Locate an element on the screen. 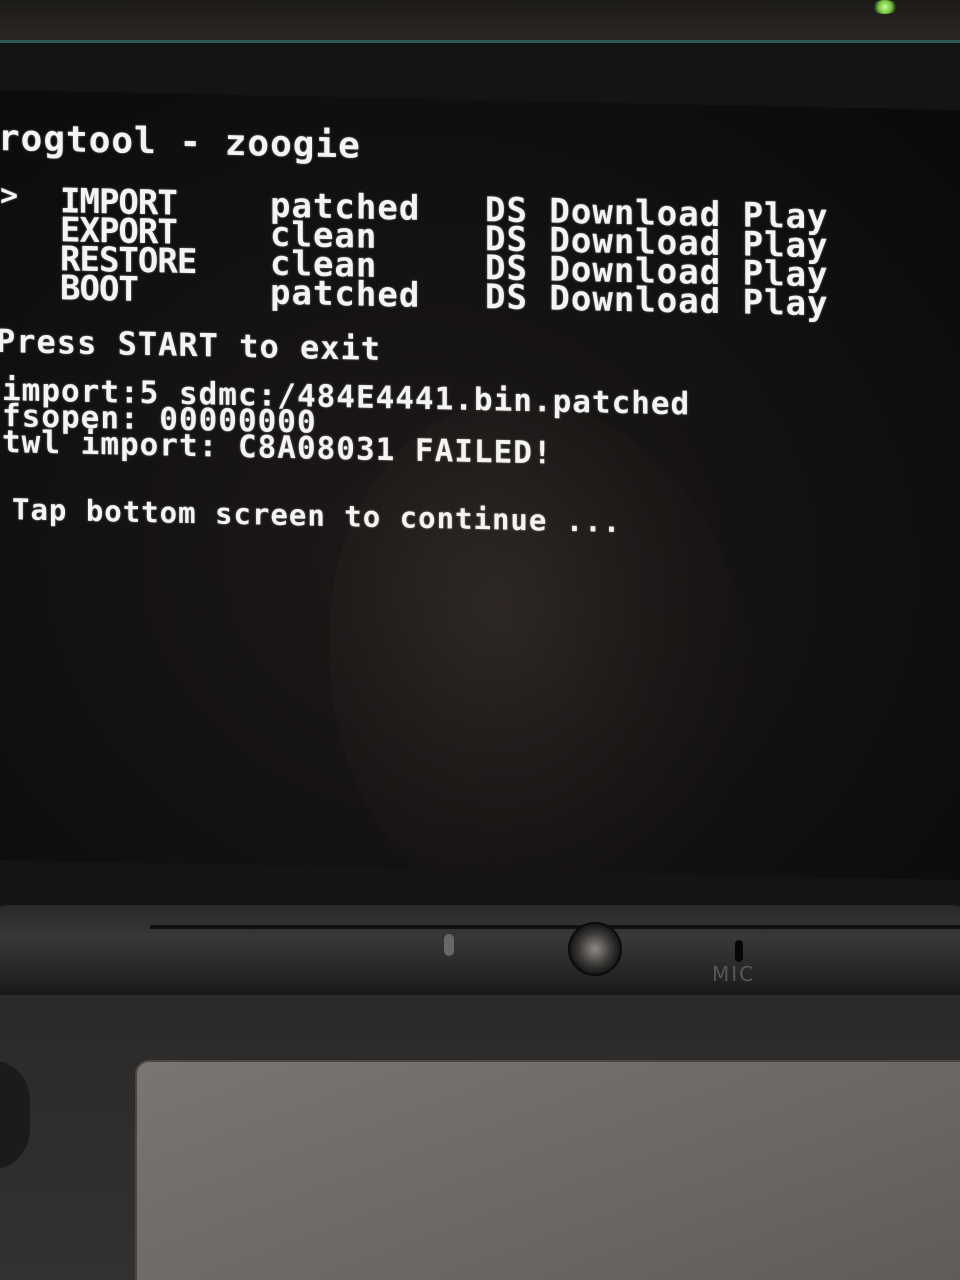 Image resolution: width=960 pixels, height=1280 pixels. bottom-touchscreen is located at coordinates (547, 1170).